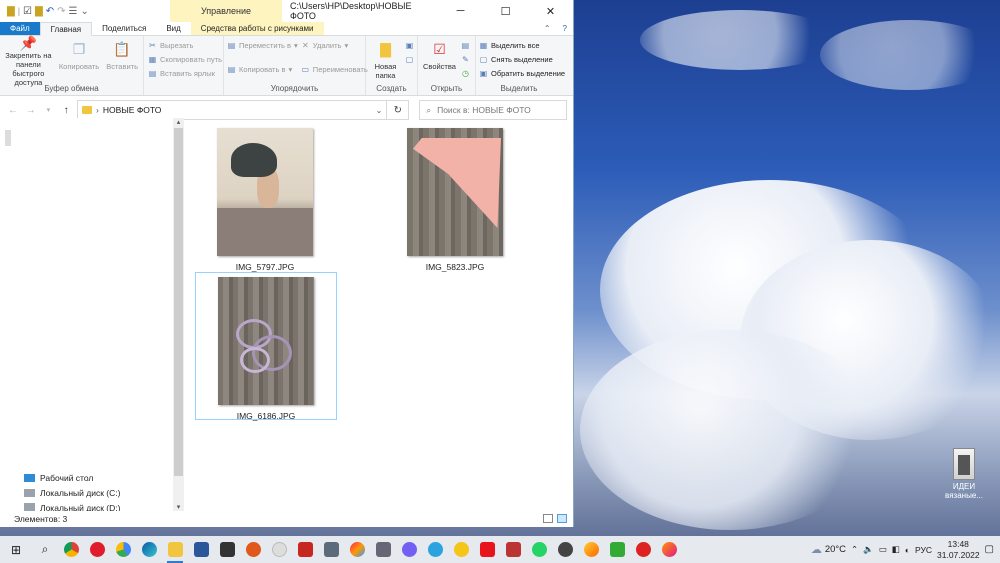 This screenshot has height=563, width=1000. Describe the element at coordinates (562, 518) in the screenshot. I see `large-icons-view-icon` at that location.